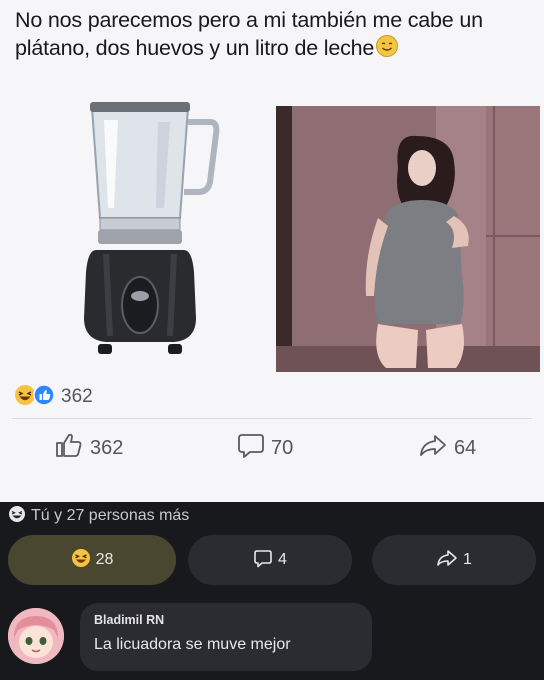 Image resolution: width=544 pixels, height=680 pixels. What do you see at coordinates (152, 228) in the screenshot?
I see `blender-image` at bounding box center [152, 228].